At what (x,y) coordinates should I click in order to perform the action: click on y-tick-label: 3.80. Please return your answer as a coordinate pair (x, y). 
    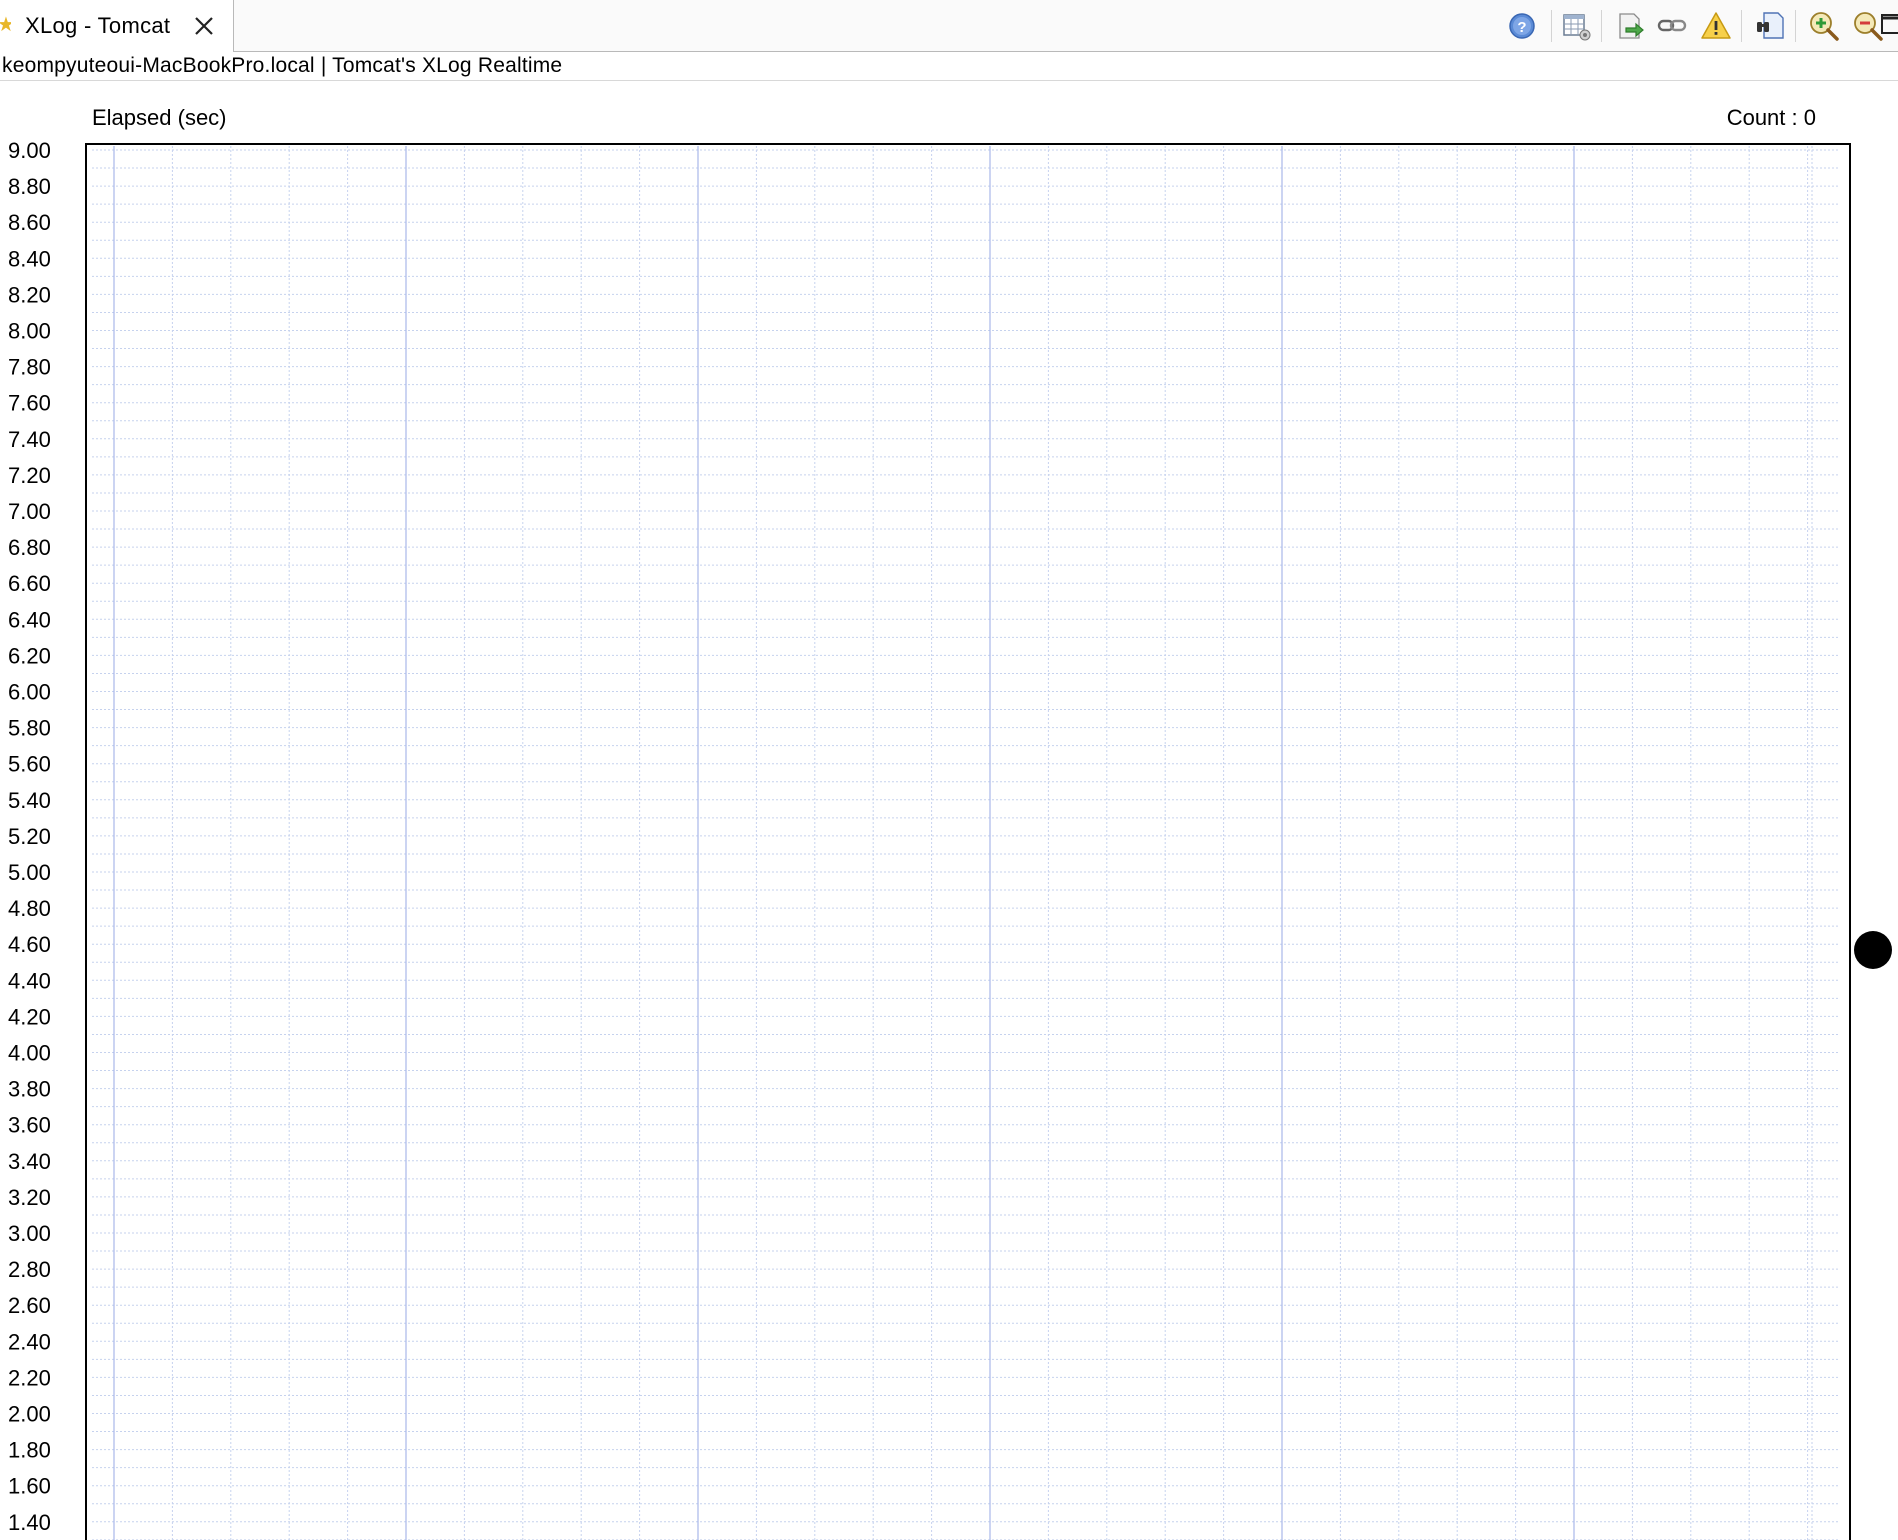
    Looking at the image, I should click on (29, 1089).